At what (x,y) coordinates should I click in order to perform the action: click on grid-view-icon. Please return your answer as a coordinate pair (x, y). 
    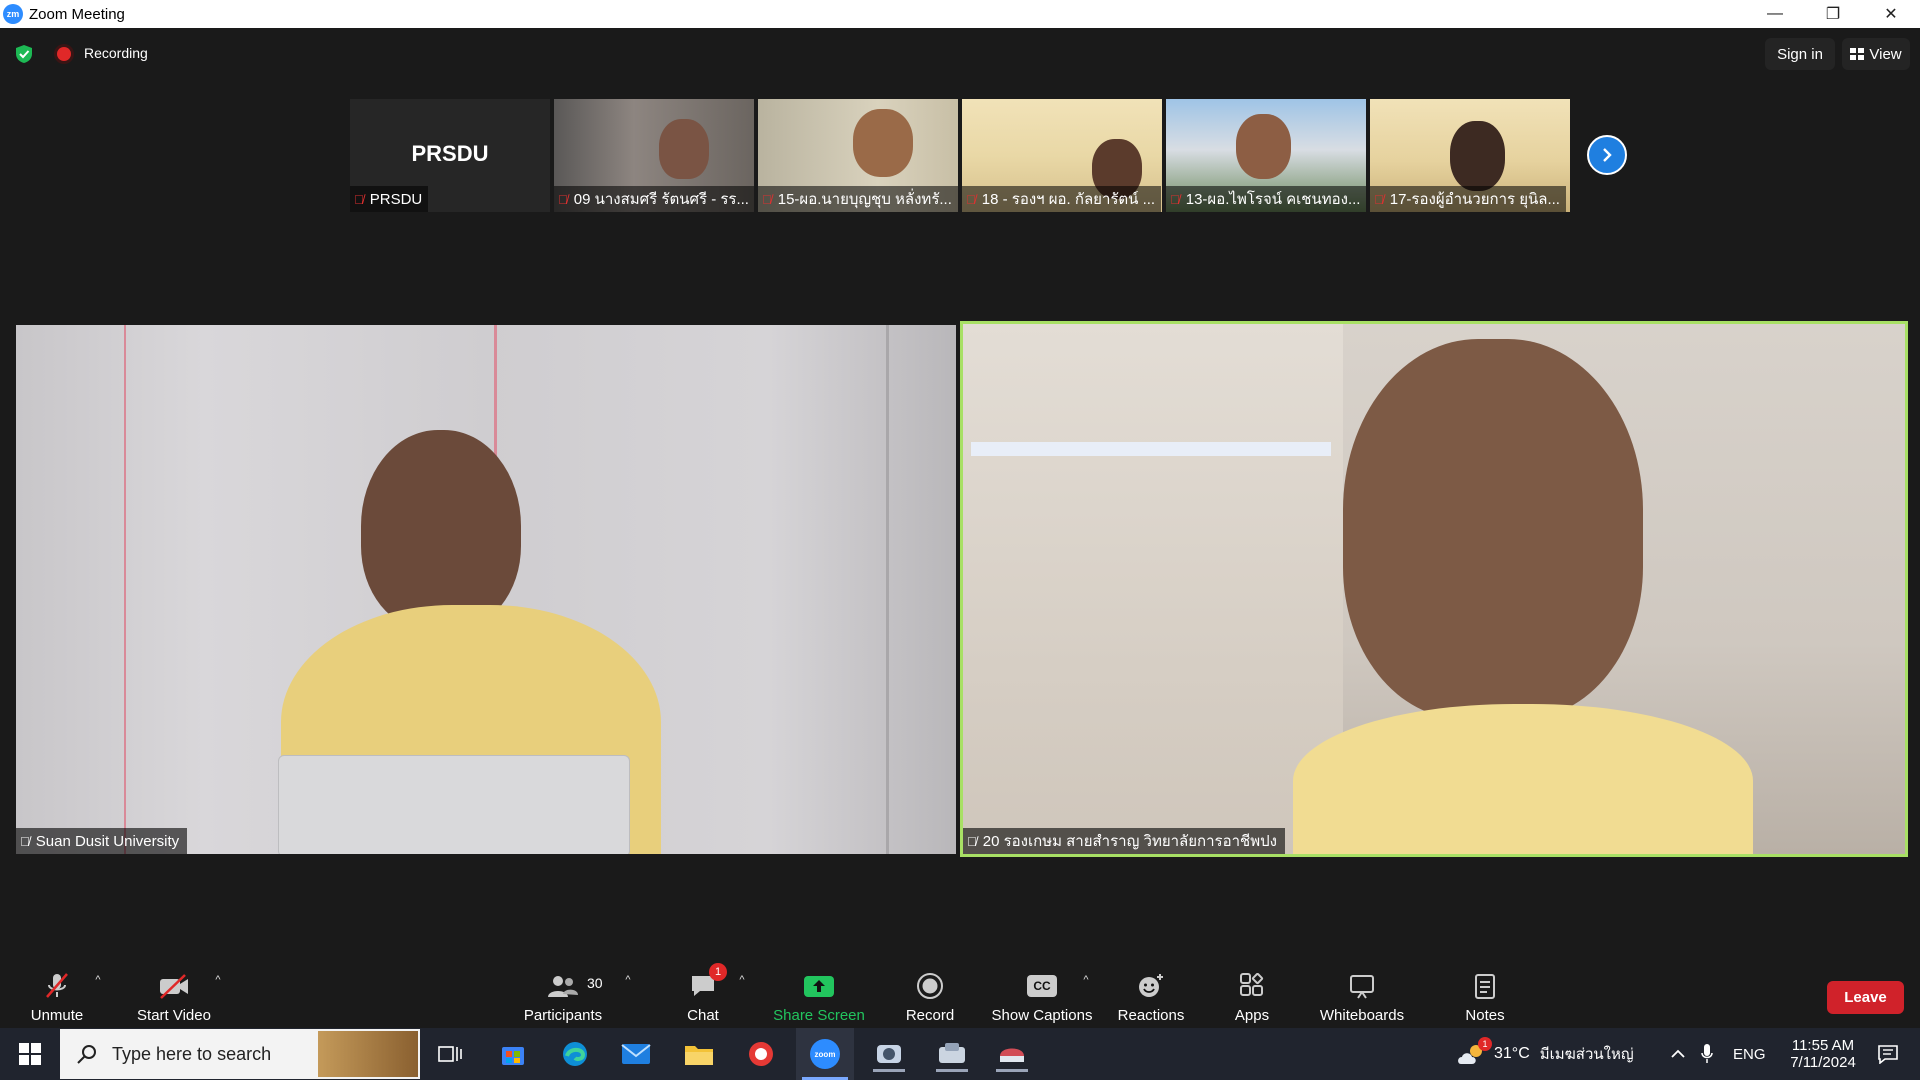
    Looking at the image, I should click on (1857, 54).